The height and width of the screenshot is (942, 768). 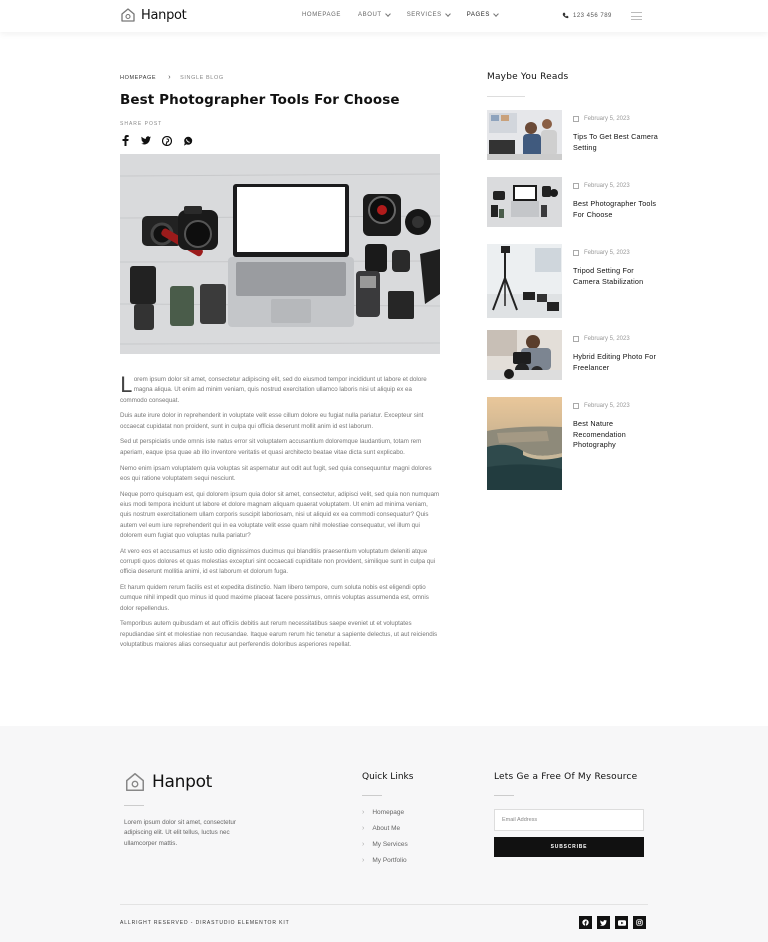 I want to click on brand-name: Hanpot, so click(x=164, y=15).